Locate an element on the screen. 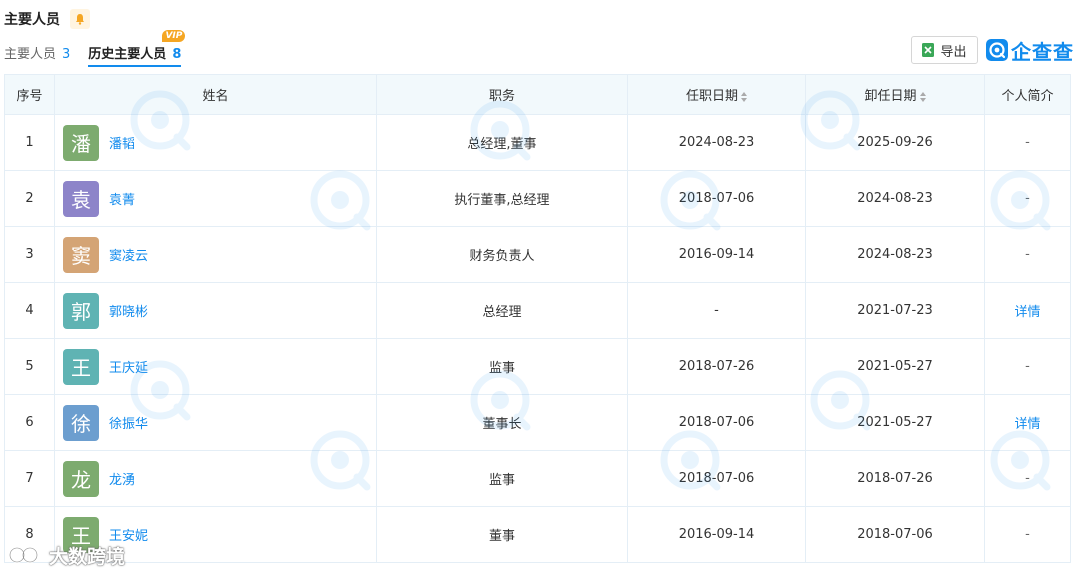 The height and width of the screenshot is (576, 1080). avatar: 潘 is located at coordinates (81, 142).